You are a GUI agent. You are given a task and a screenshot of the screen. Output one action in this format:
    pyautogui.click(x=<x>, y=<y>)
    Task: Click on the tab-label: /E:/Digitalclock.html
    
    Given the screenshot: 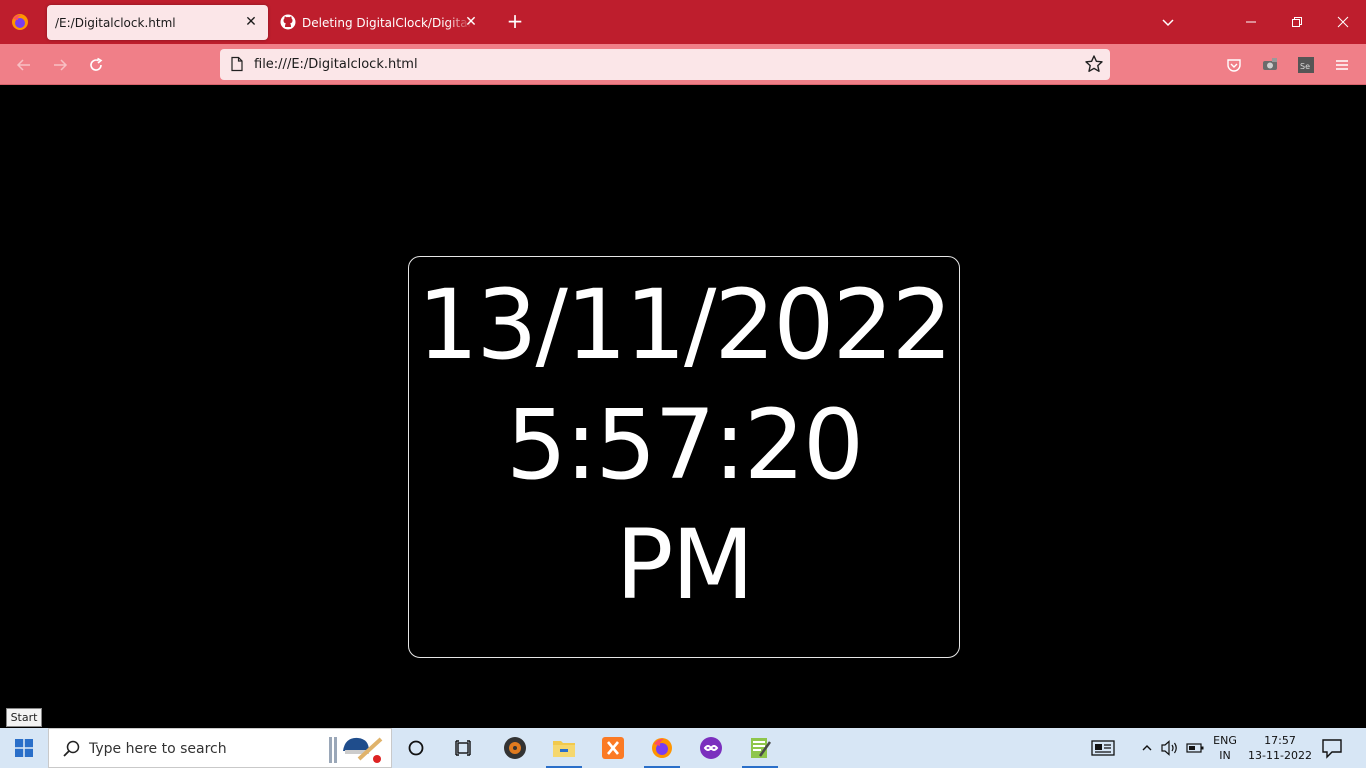 What is the action you would take?
    pyautogui.click(x=115, y=22)
    